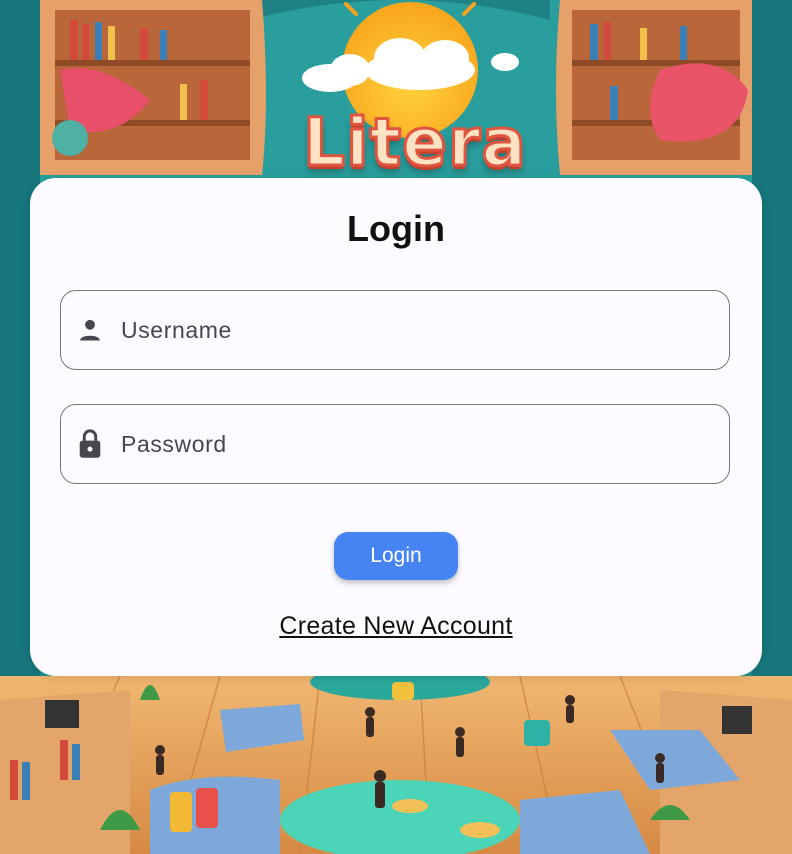 Image resolution: width=792 pixels, height=854 pixels. I want to click on password-input, so click(407, 444).